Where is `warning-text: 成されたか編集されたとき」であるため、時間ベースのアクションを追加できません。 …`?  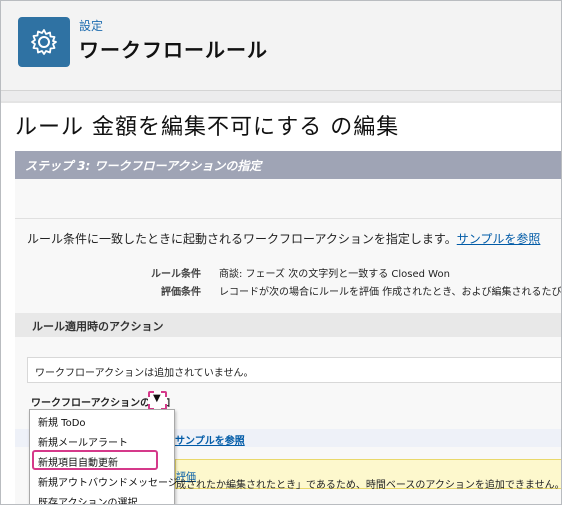 warning-text: 成されたか編集されたとき」であるため、時間ベースのアクションを追加できません。 … is located at coordinates (368, 479).